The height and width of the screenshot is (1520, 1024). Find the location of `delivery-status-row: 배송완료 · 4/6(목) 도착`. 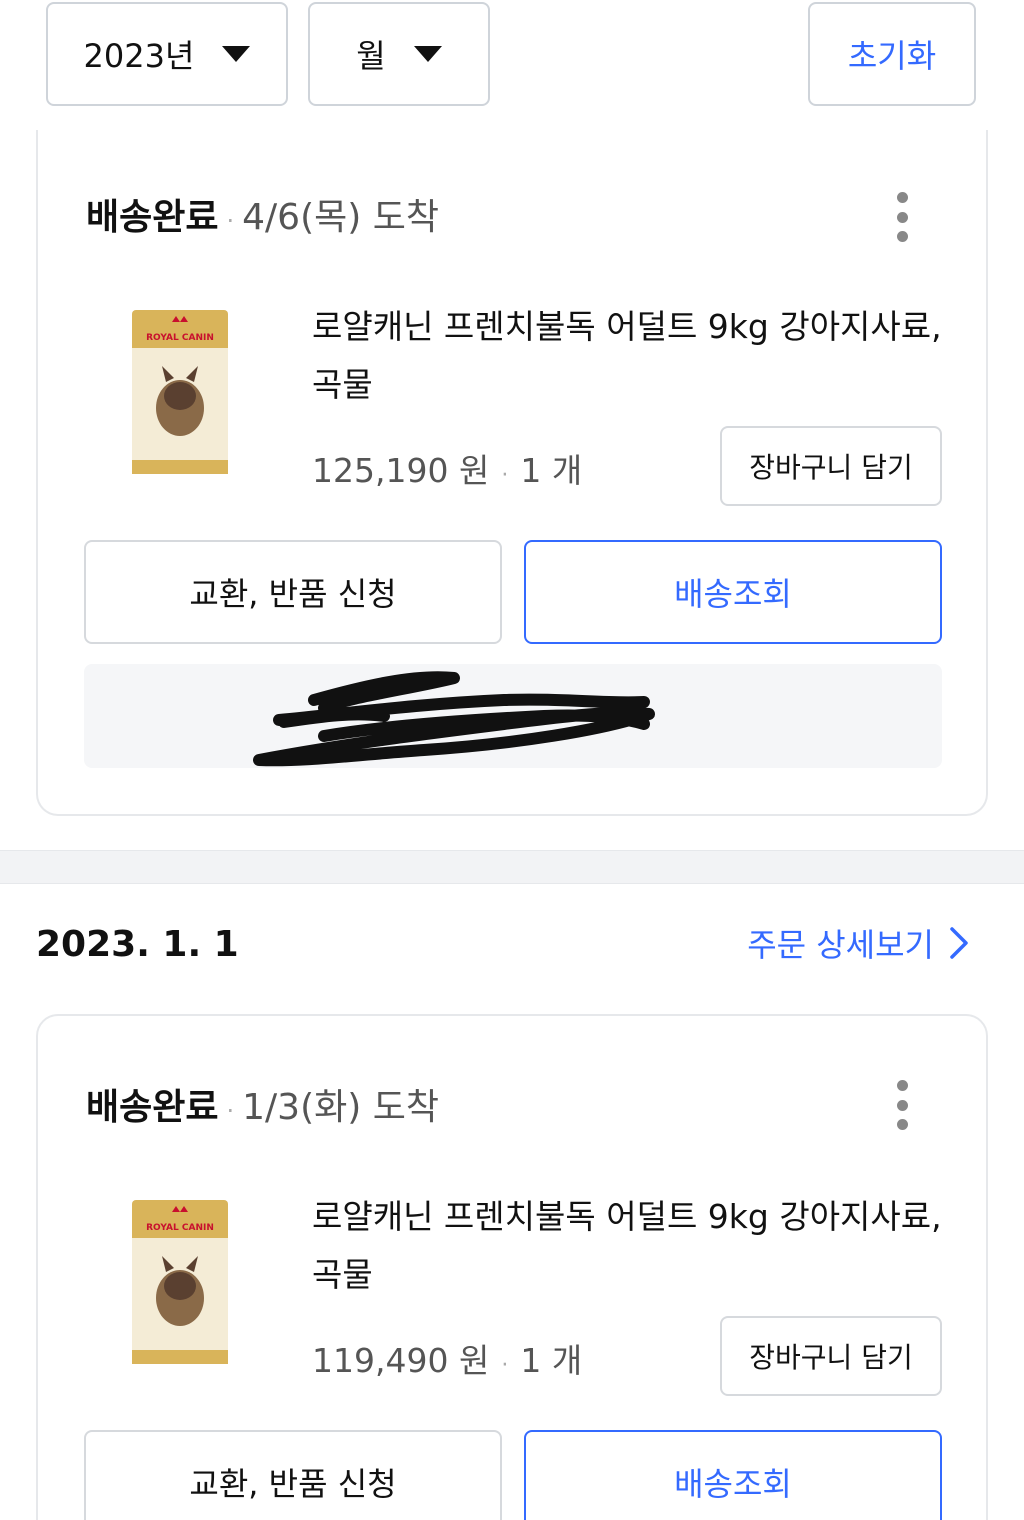

delivery-status-row: 배송완료 · 4/6(목) 도착 is located at coordinates (262, 214).